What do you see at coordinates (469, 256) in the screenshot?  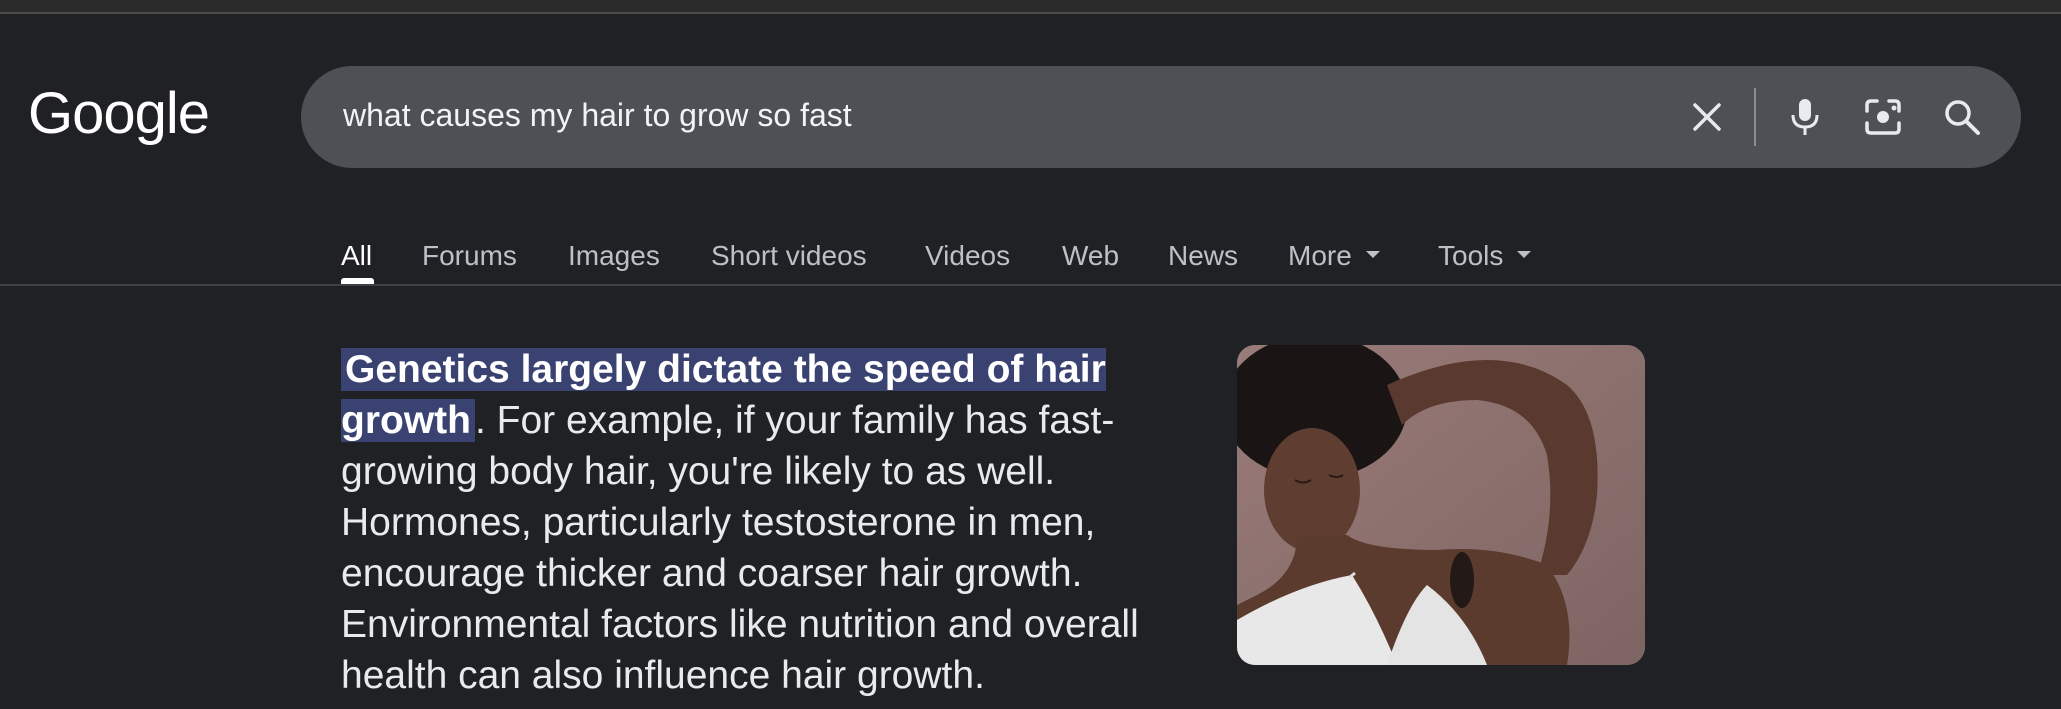 I see `tab-forums: Forums` at bounding box center [469, 256].